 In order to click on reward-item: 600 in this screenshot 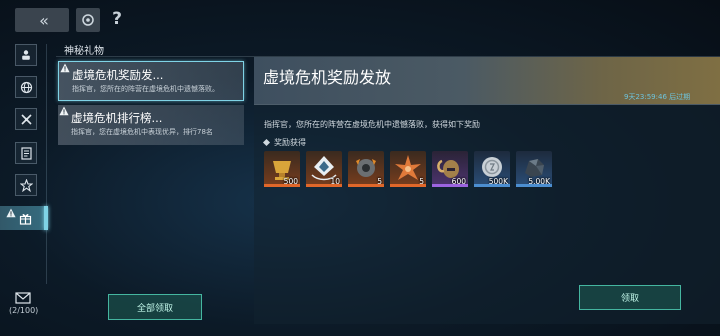, I will do `click(450, 169)`.